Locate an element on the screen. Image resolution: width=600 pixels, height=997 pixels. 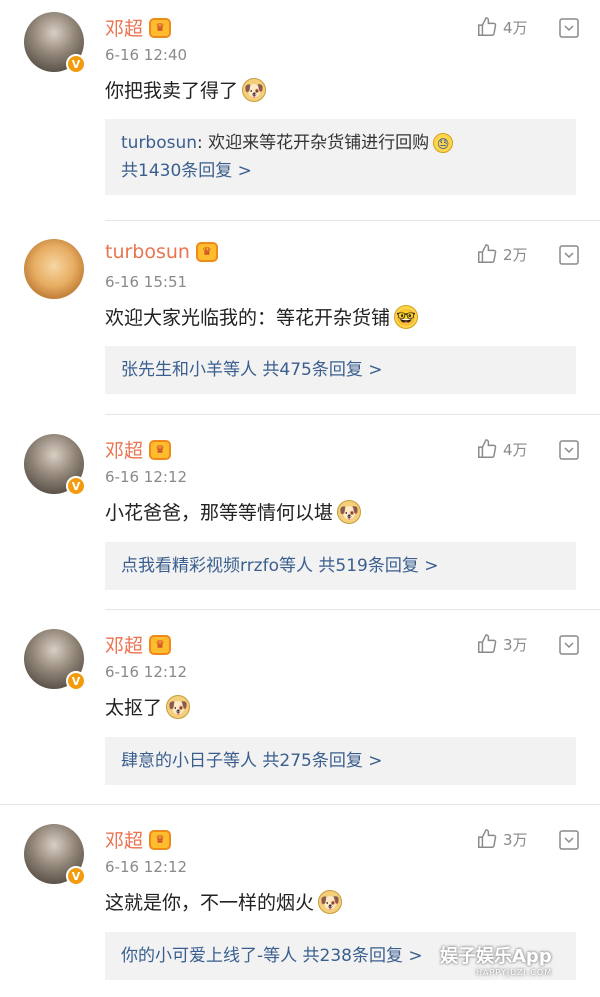
avatar-photo is located at coordinates (54, 269).